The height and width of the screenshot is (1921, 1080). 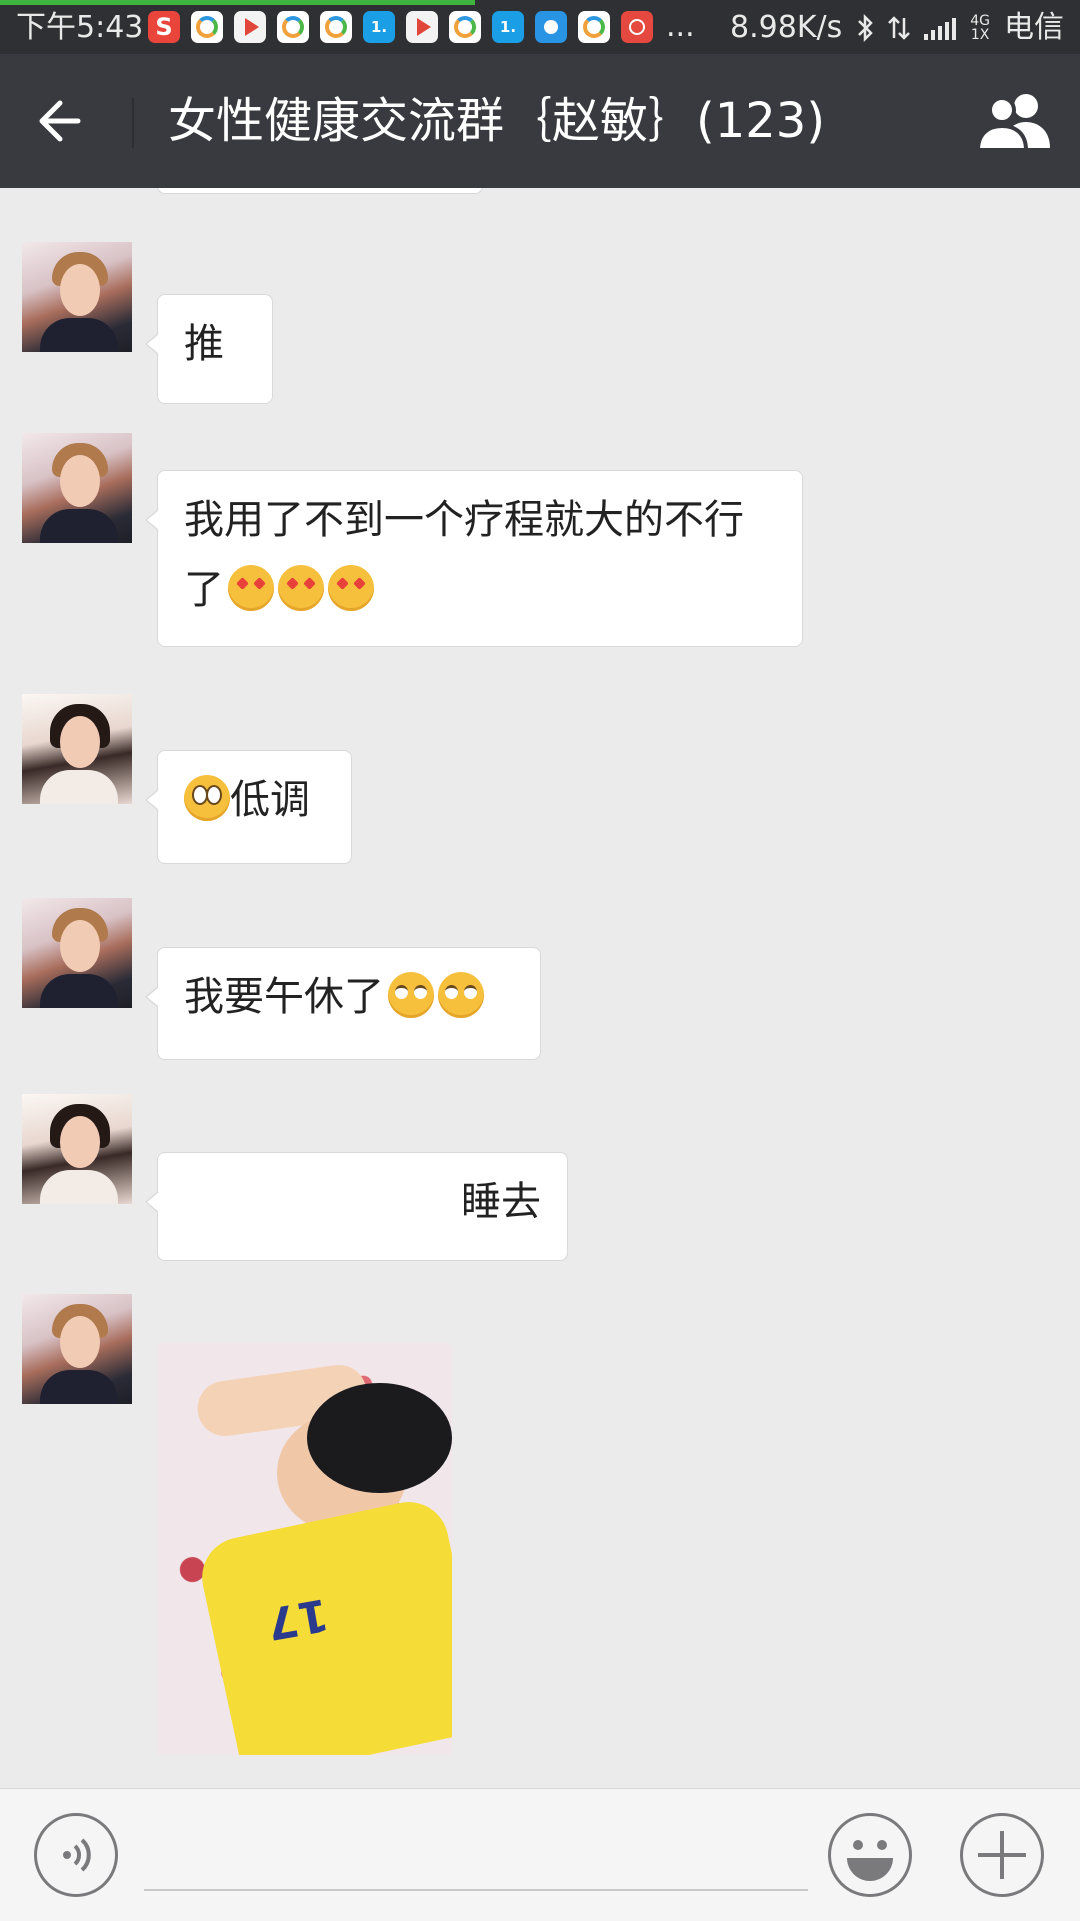 I want to click on chat-input-bar, so click(x=540, y=1854).